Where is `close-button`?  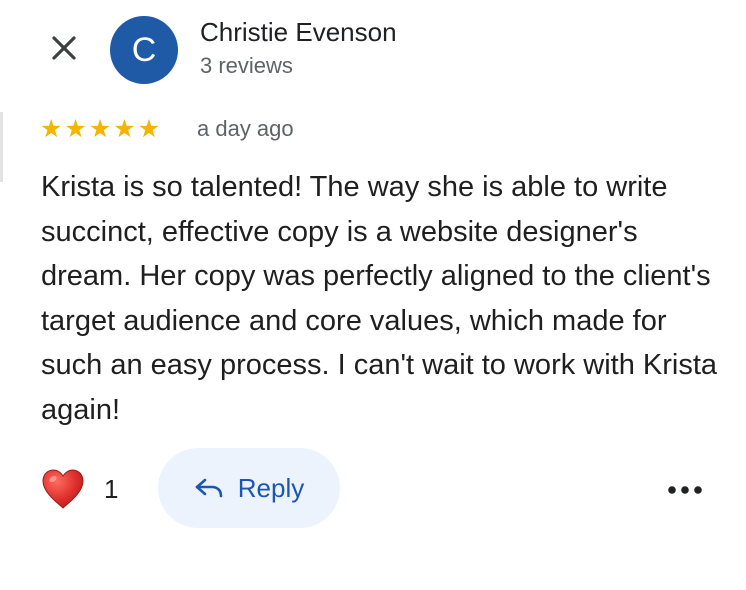
close-button is located at coordinates (64, 48).